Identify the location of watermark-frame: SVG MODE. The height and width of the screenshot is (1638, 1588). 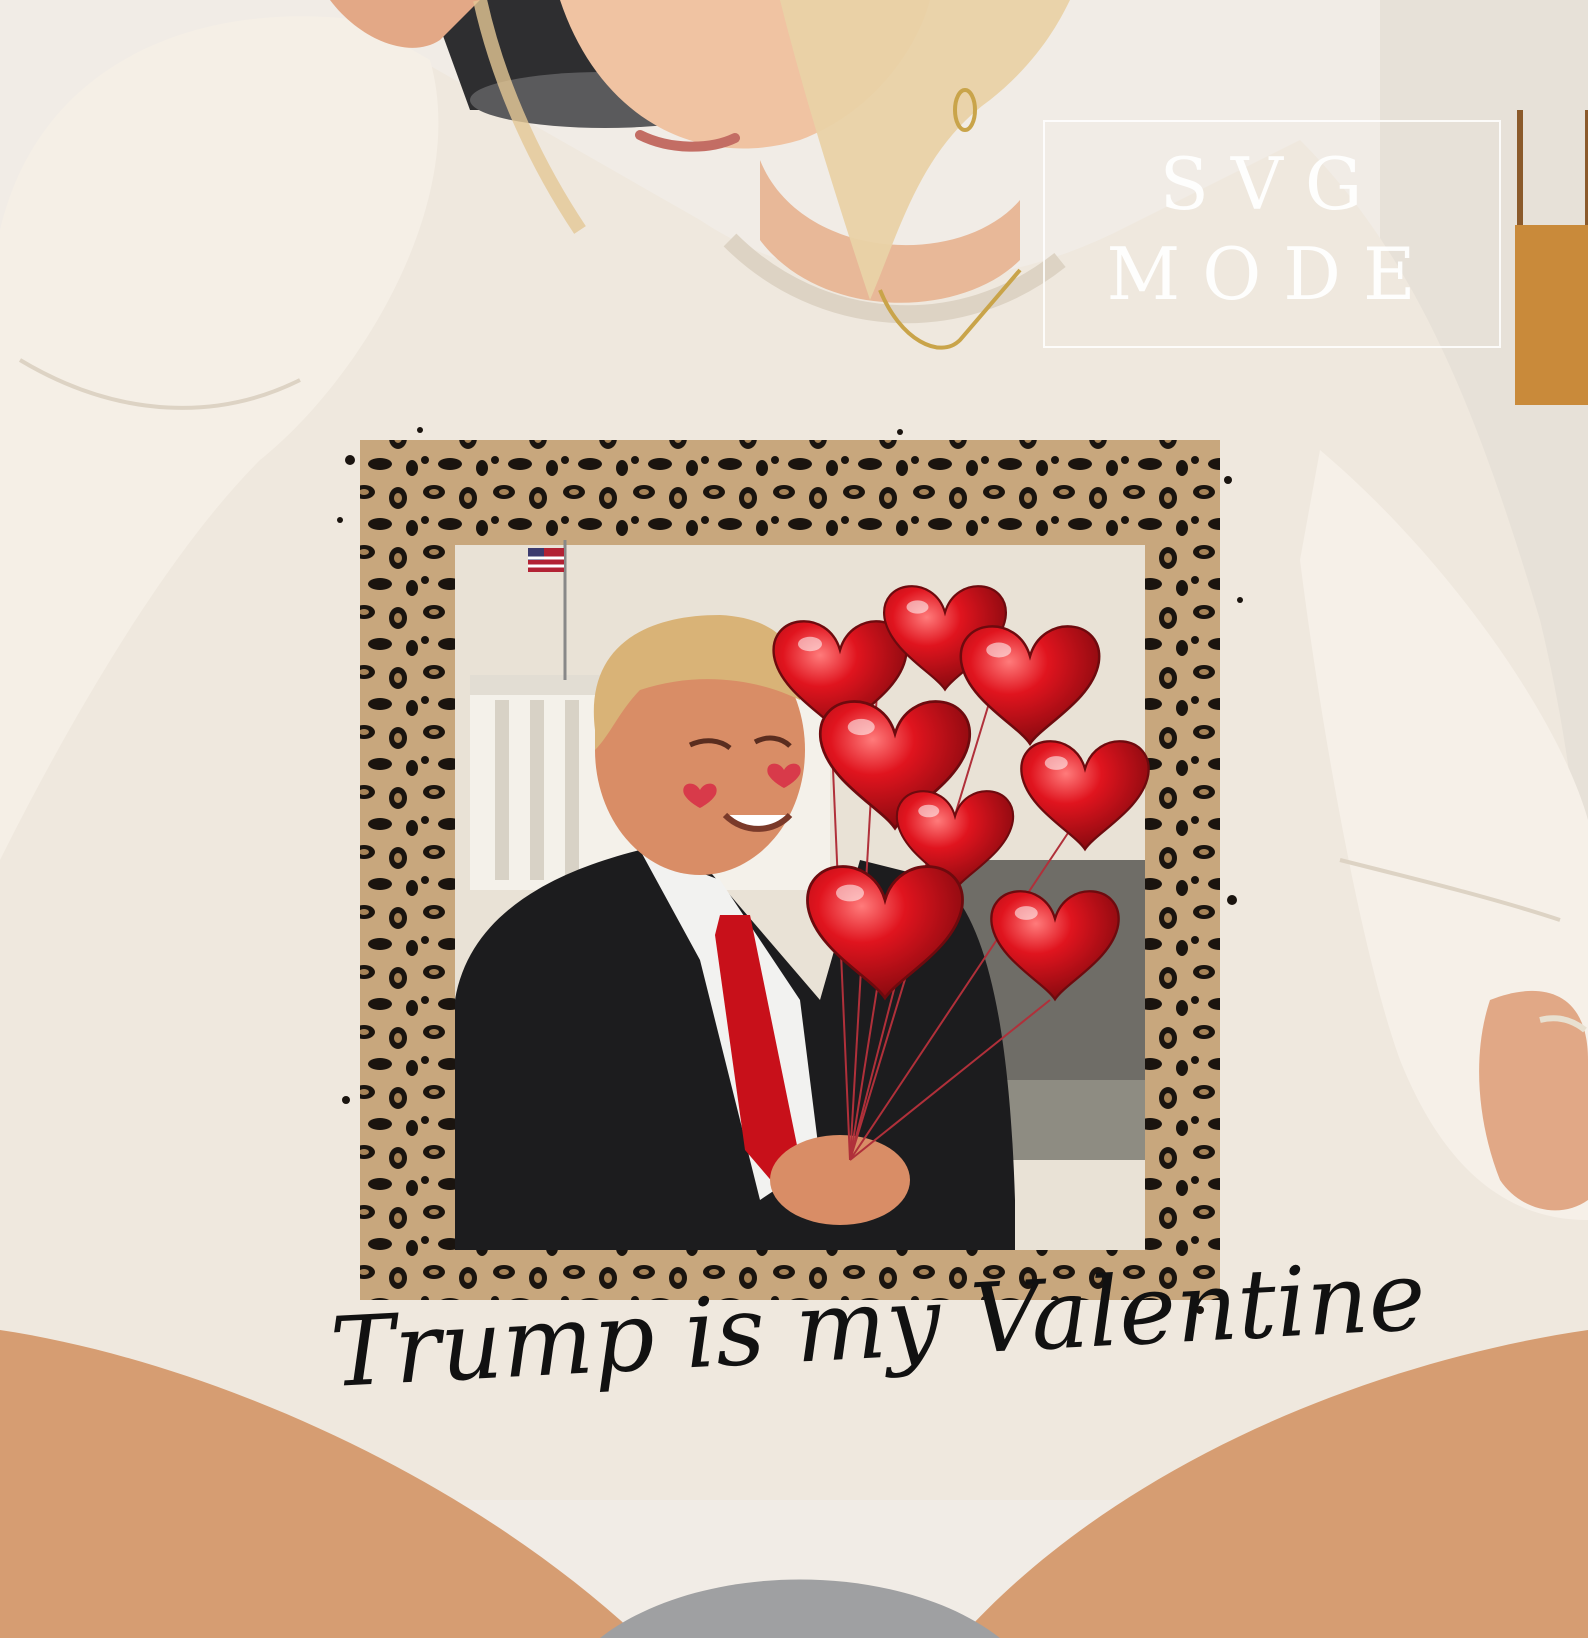
(1272, 234).